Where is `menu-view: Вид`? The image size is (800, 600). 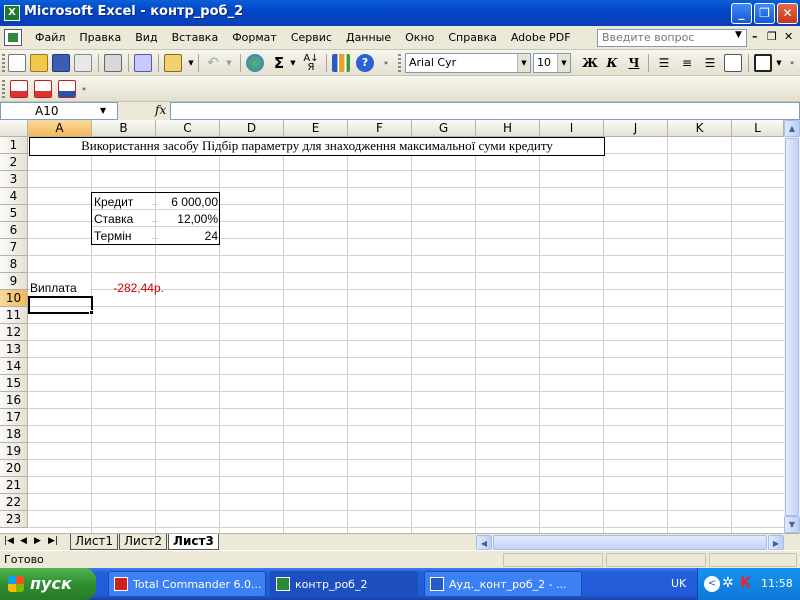
menu-view: Вид is located at coordinates (146, 38).